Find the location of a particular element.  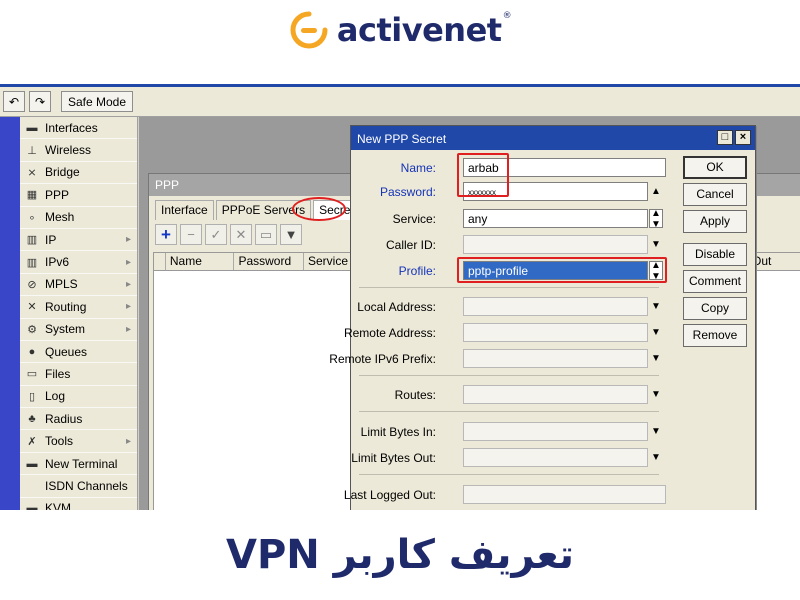

mpls-icon: ⊘ is located at coordinates (32, 284).